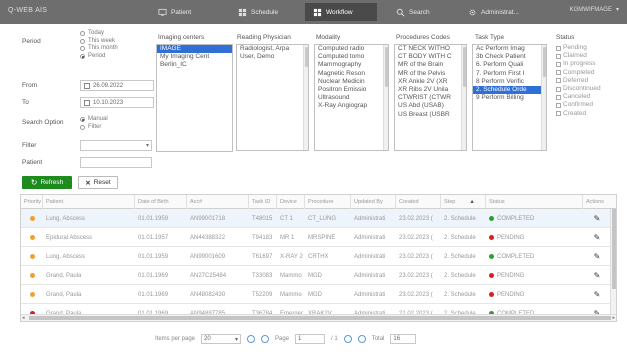 The height and width of the screenshot is (352, 627). Describe the element at coordinates (194, 49) in the screenshot. I see `list-option: IMAGE` at that location.